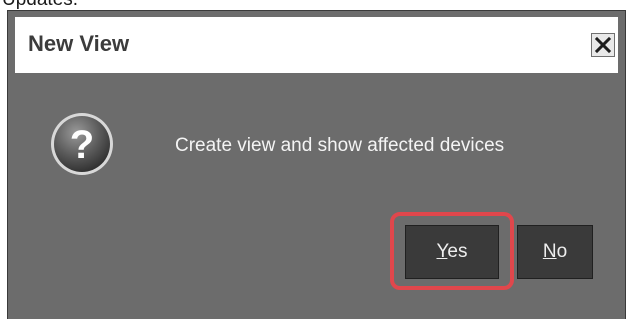 Image resolution: width=628 pixels, height=319 pixels. What do you see at coordinates (314, 5) in the screenshot?
I see `background-window-fragment: Updates.` at bounding box center [314, 5].